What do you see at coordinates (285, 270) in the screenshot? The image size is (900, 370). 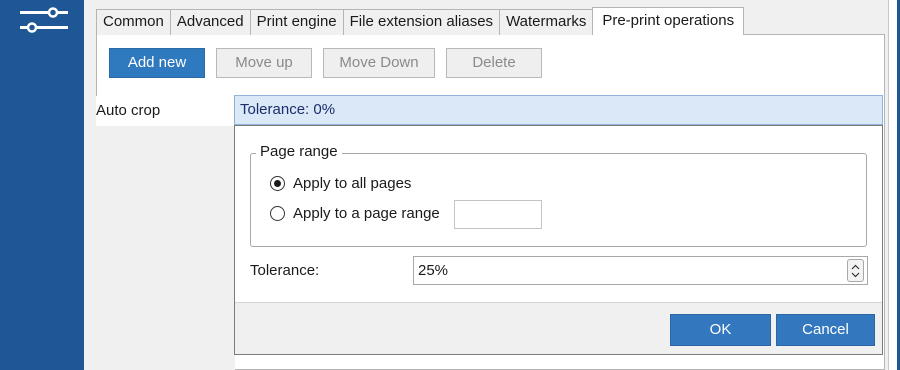 I see `tolerance-label: Tolerance:` at bounding box center [285, 270].